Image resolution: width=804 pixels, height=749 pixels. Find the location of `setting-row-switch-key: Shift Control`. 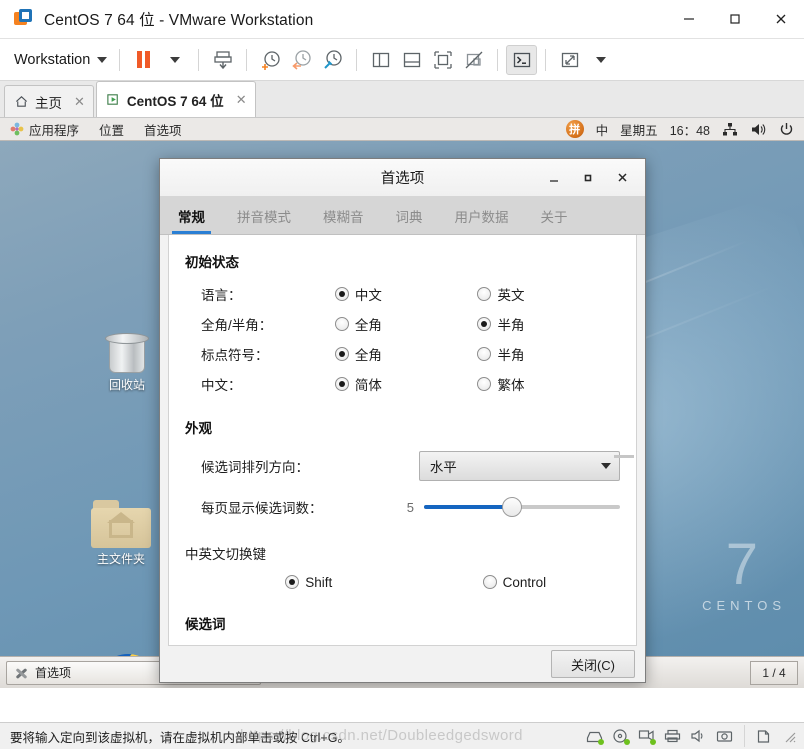

setting-row-switch-key: Shift Control is located at coordinates (402, 582).